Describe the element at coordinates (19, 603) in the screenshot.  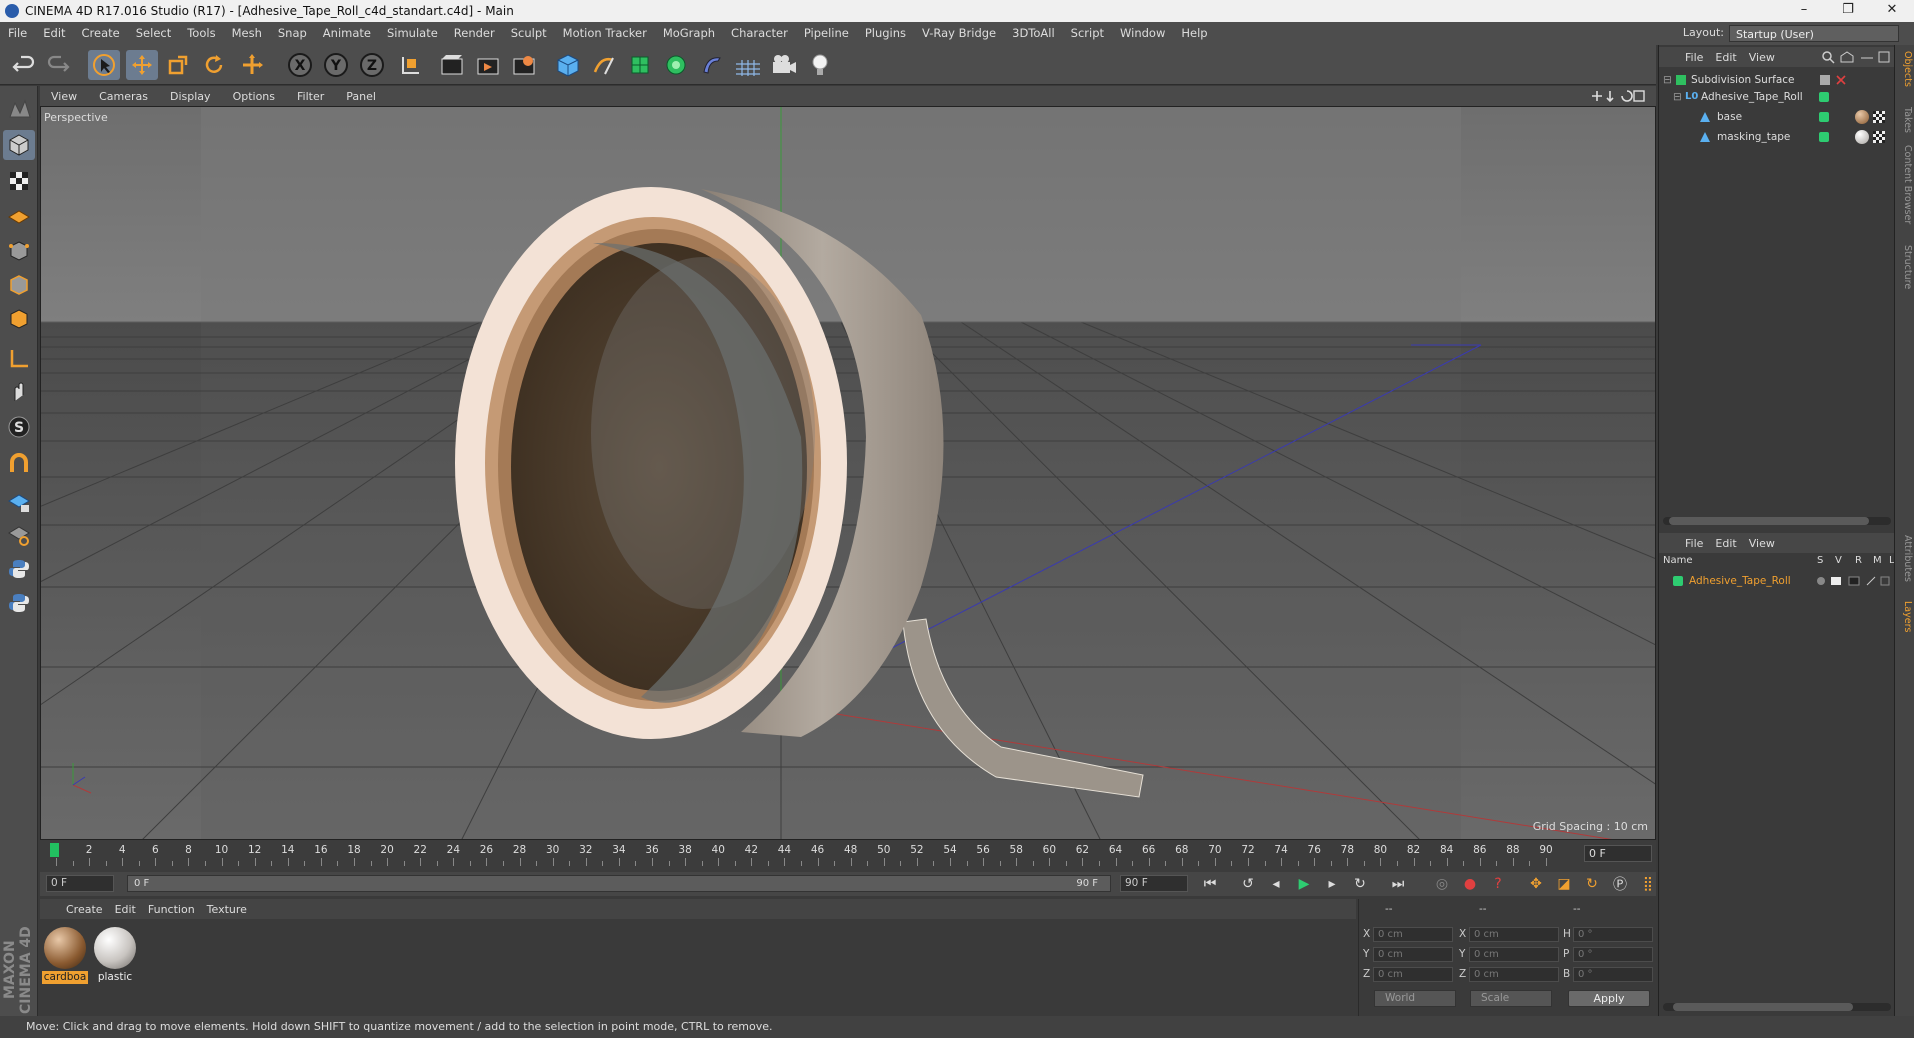
I see `python-script-2-icon` at that location.